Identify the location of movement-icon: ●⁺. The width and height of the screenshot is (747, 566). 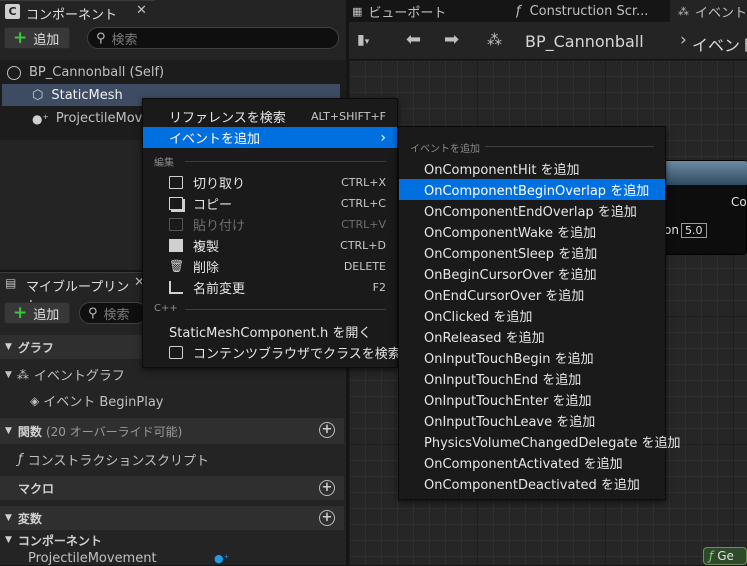
(40, 118).